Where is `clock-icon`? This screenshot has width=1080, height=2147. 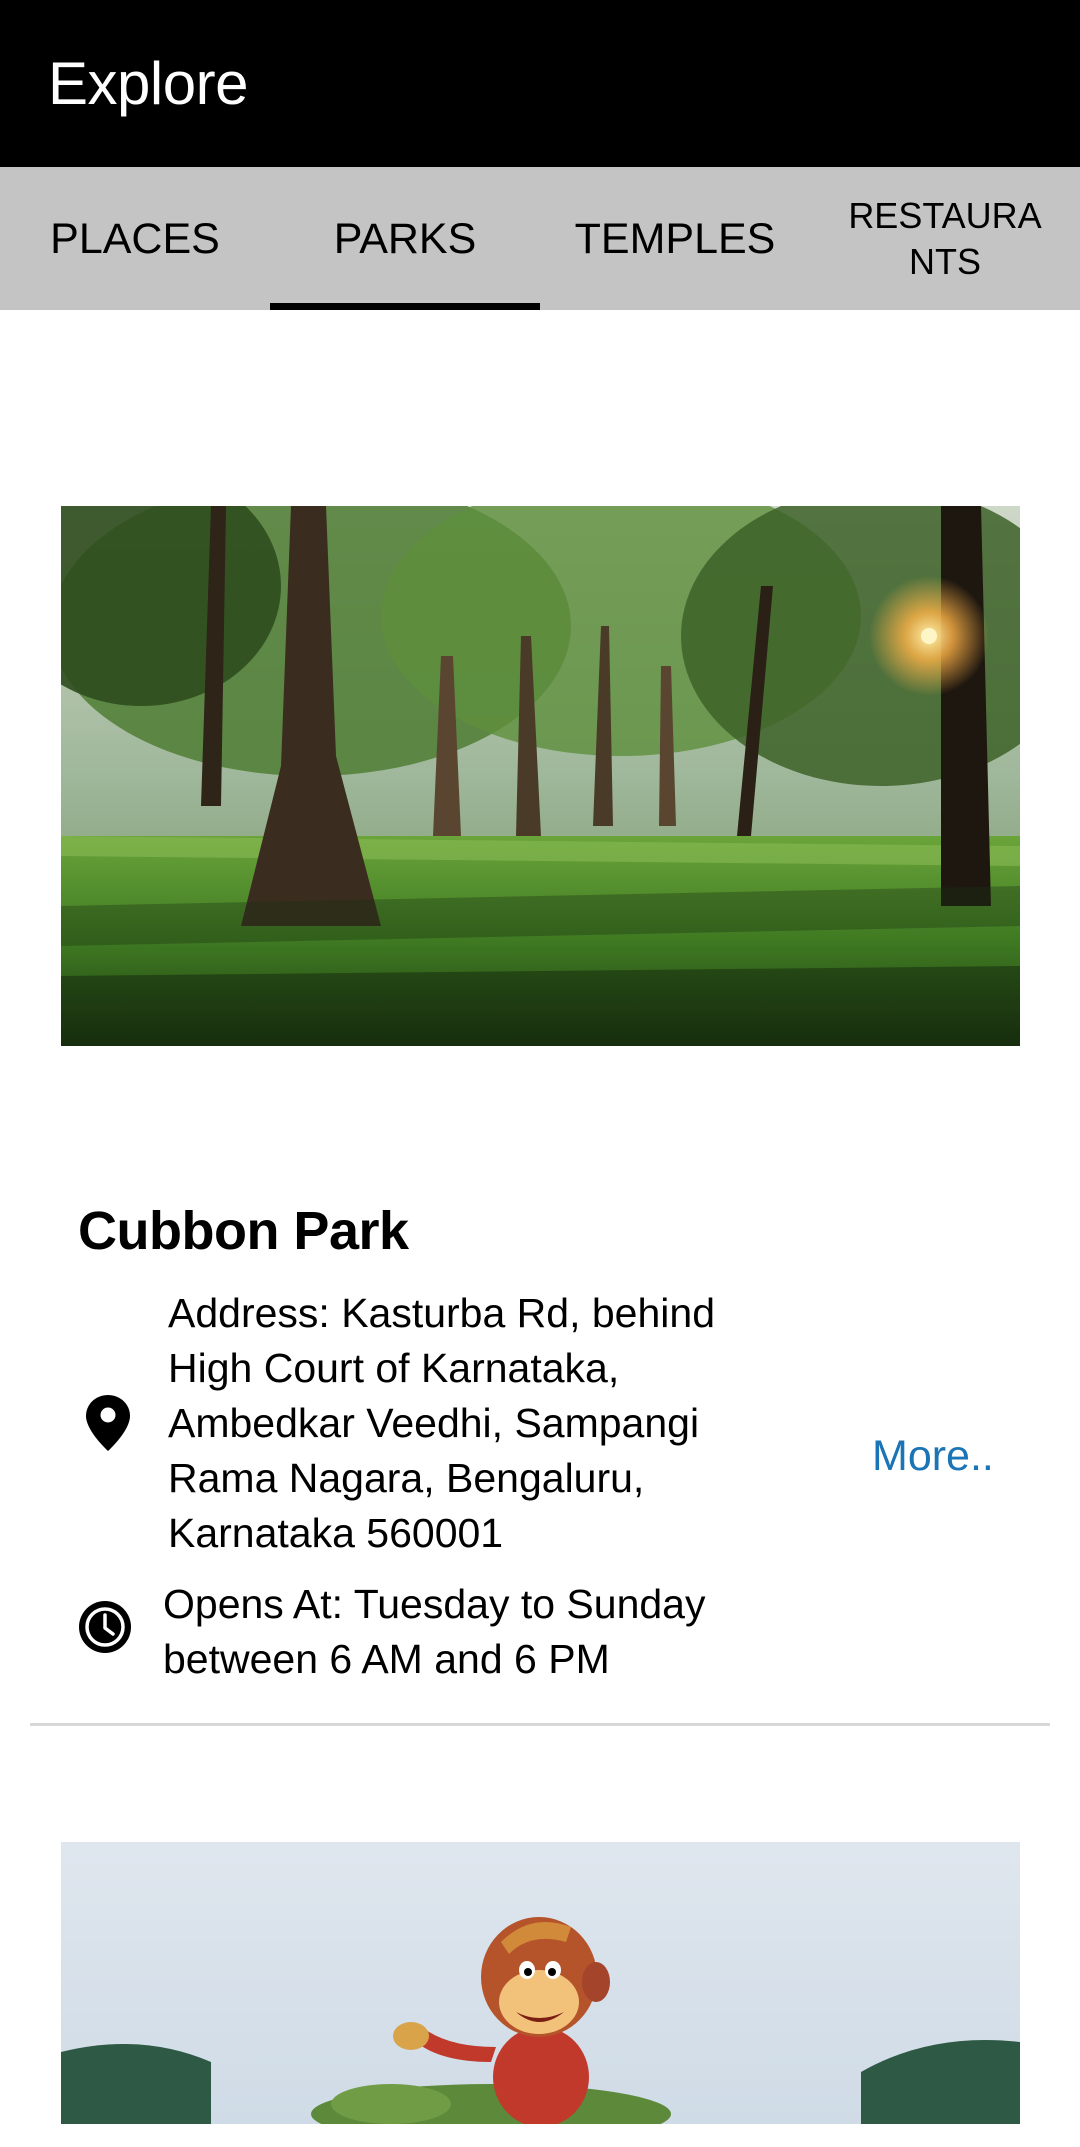 clock-icon is located at coordinates (105, 1627).